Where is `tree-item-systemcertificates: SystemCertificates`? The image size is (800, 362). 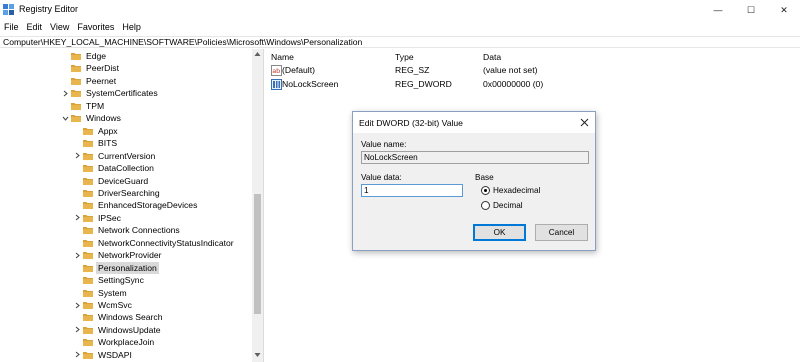
tree-item-systemcertificates: SystemCertificates is located at coordinates (110, 93).